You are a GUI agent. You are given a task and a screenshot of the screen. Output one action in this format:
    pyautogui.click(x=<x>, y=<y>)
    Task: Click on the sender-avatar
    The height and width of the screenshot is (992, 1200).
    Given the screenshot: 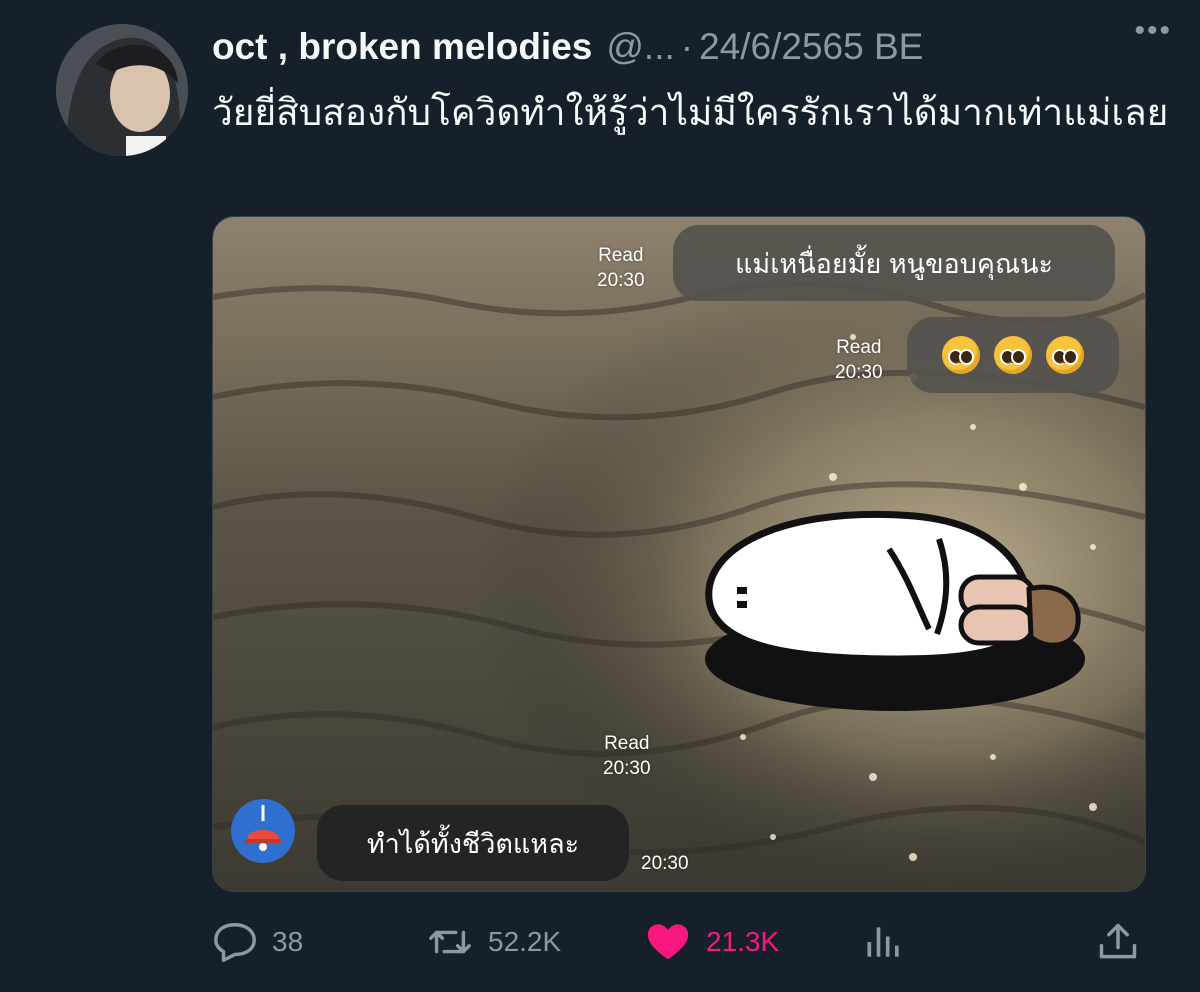 What is the action you would take?
    pyautogui.click(x=263, y=831)
    